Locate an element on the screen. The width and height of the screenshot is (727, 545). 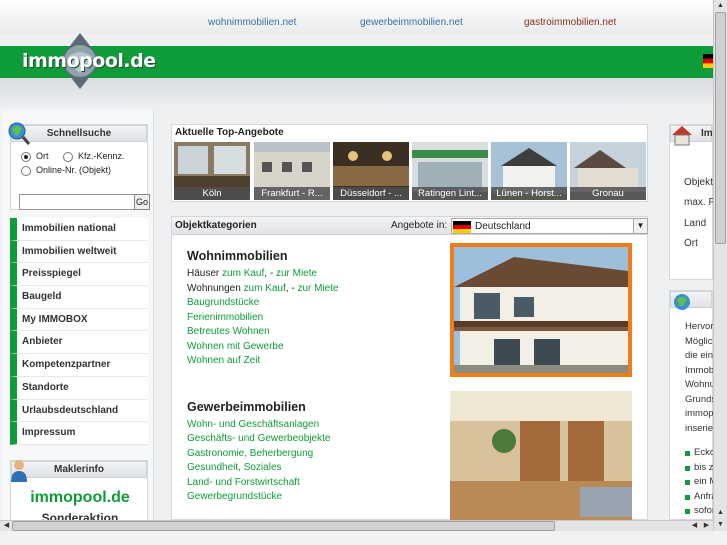
house-photo is located at coordinates (541, 310).